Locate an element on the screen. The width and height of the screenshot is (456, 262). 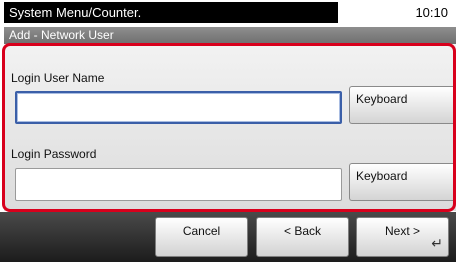
cancel-button: Cancel is located at coordinates (201, 237).